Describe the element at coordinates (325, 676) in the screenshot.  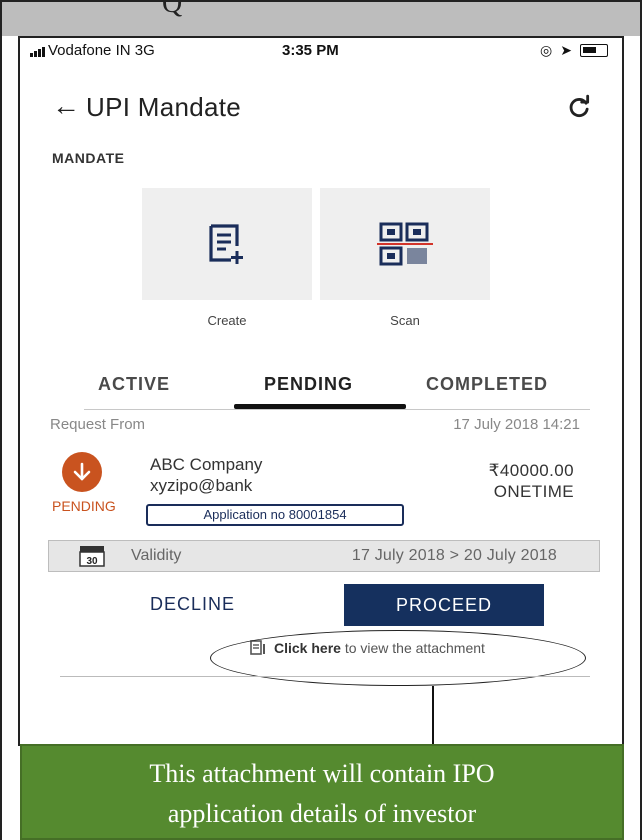
I see `divider` at that location.